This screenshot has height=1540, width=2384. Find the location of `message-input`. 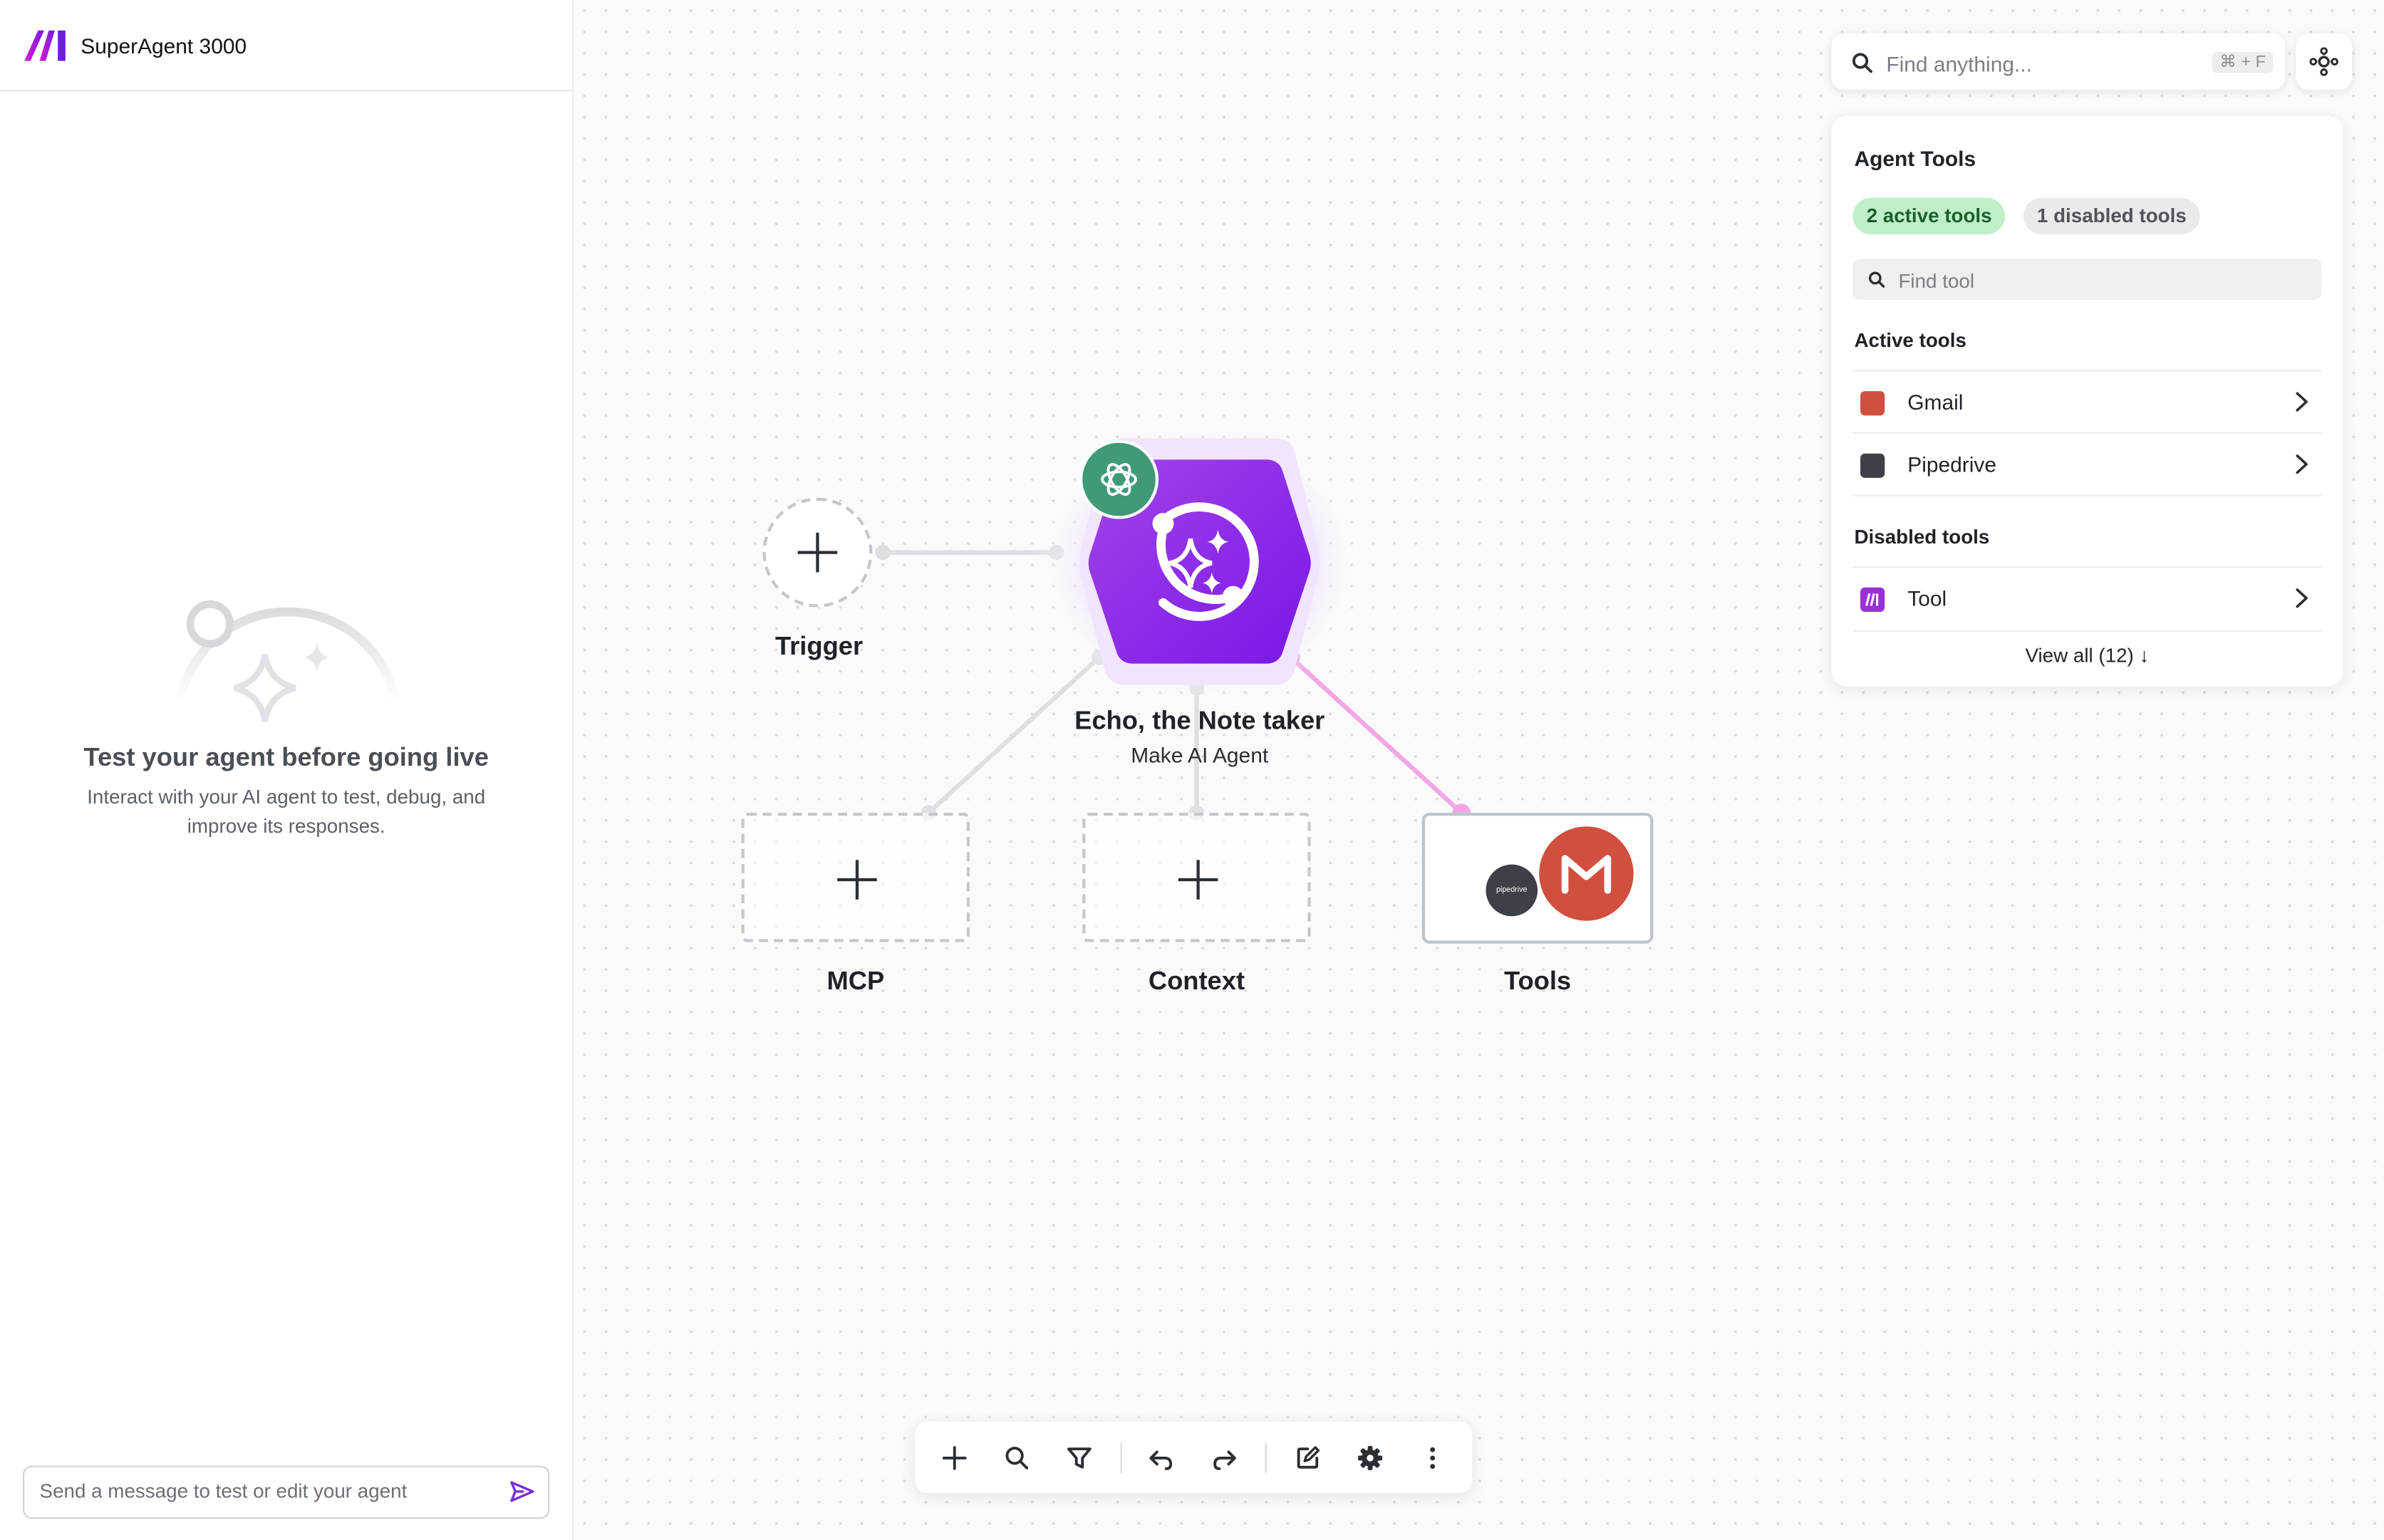

message-input is located at coordinates (260, 1491).